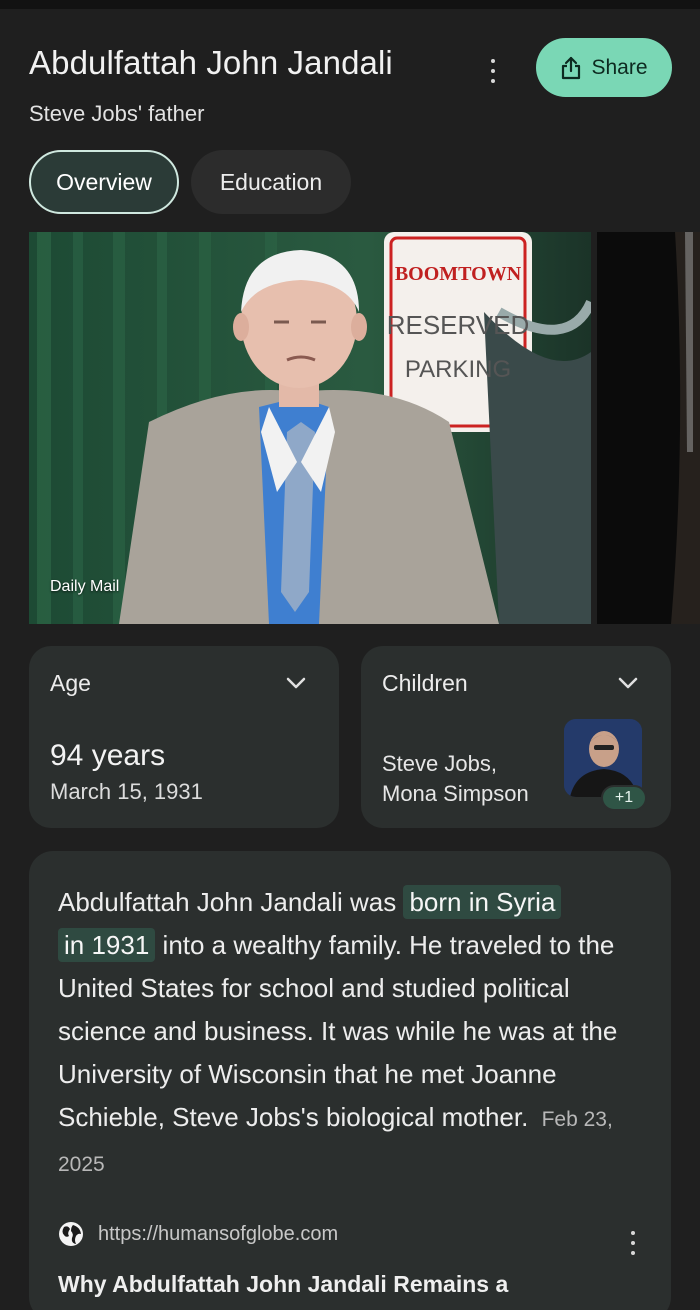 The height and width of the screenshot is (1310, 700). What do you see at coordinates (455, 779) in the screenshot?
I see `children-names: Steve Jobs, Mona Simpson` at bounding box center [455, 779].